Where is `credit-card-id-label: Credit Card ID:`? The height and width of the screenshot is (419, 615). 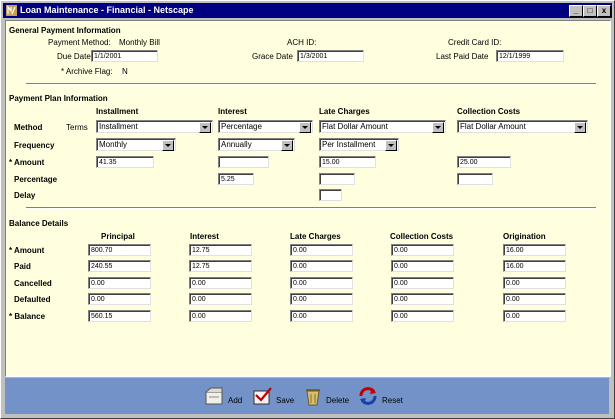
credit-card-id-label: Credit Card ID: is located at coordinates (475, 42).